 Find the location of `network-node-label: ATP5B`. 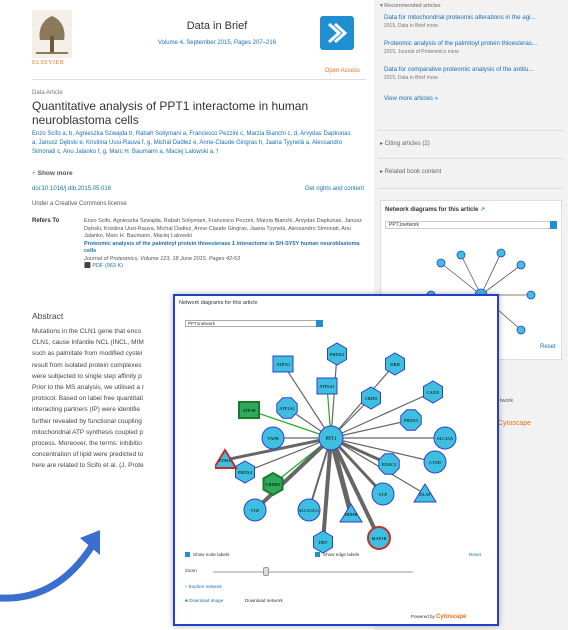

network-node-label: ATP5B is located at coordinates (248, 410).